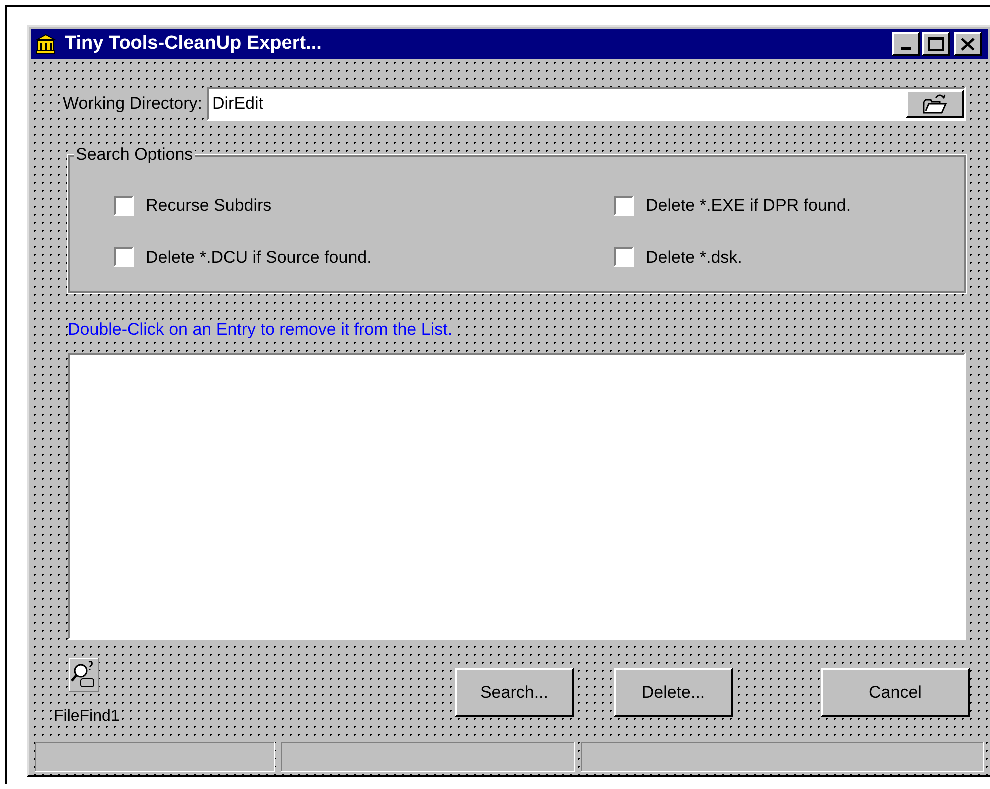 The image size is (990, 789). I want to click on maximize-button, so click(936, 44).